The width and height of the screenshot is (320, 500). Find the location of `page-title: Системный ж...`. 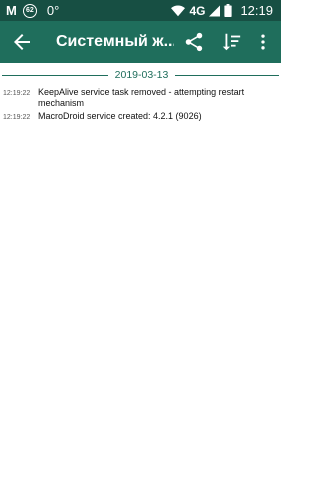

page-title: Системный ж... is located at coordinates (115, 41).